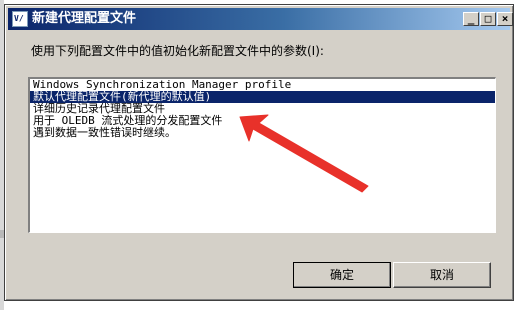  What do you see at coordinates (442, 275) in the screenshot?
I see `cancel-button: 取消` at bounding box center [442, 275].